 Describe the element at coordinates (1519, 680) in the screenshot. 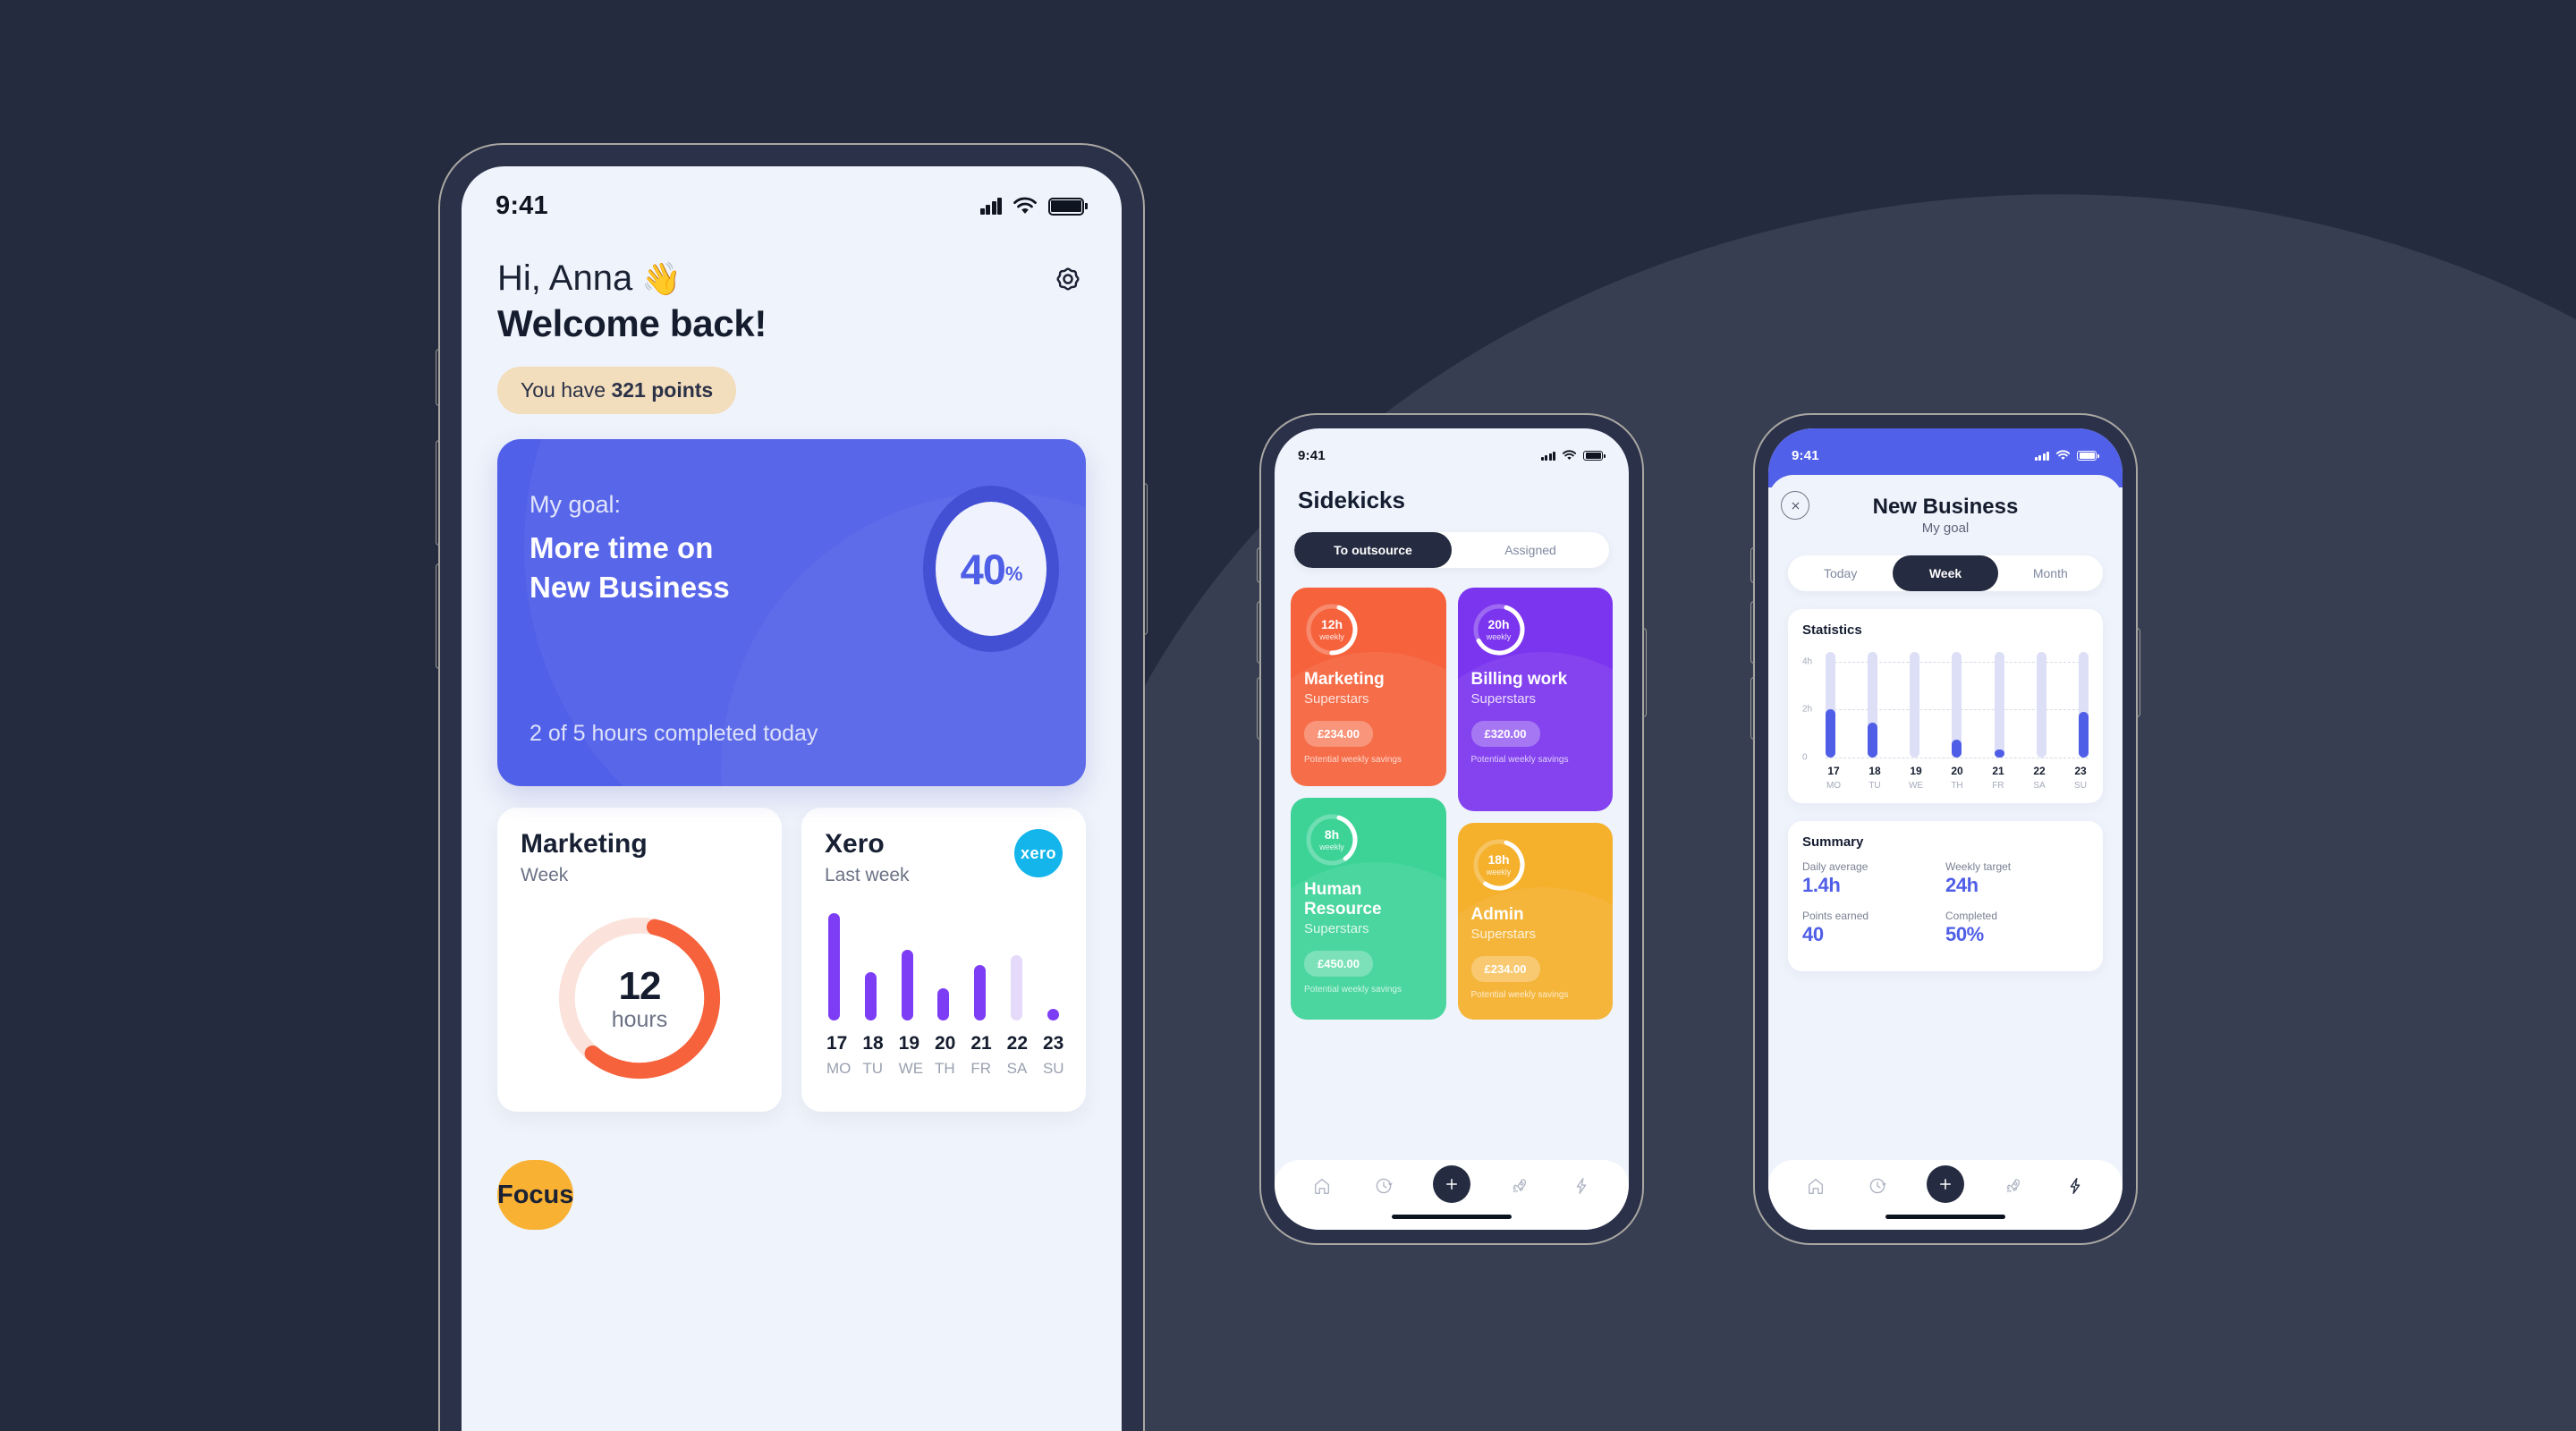

I see `sidekick-name: Billing work` at that location.